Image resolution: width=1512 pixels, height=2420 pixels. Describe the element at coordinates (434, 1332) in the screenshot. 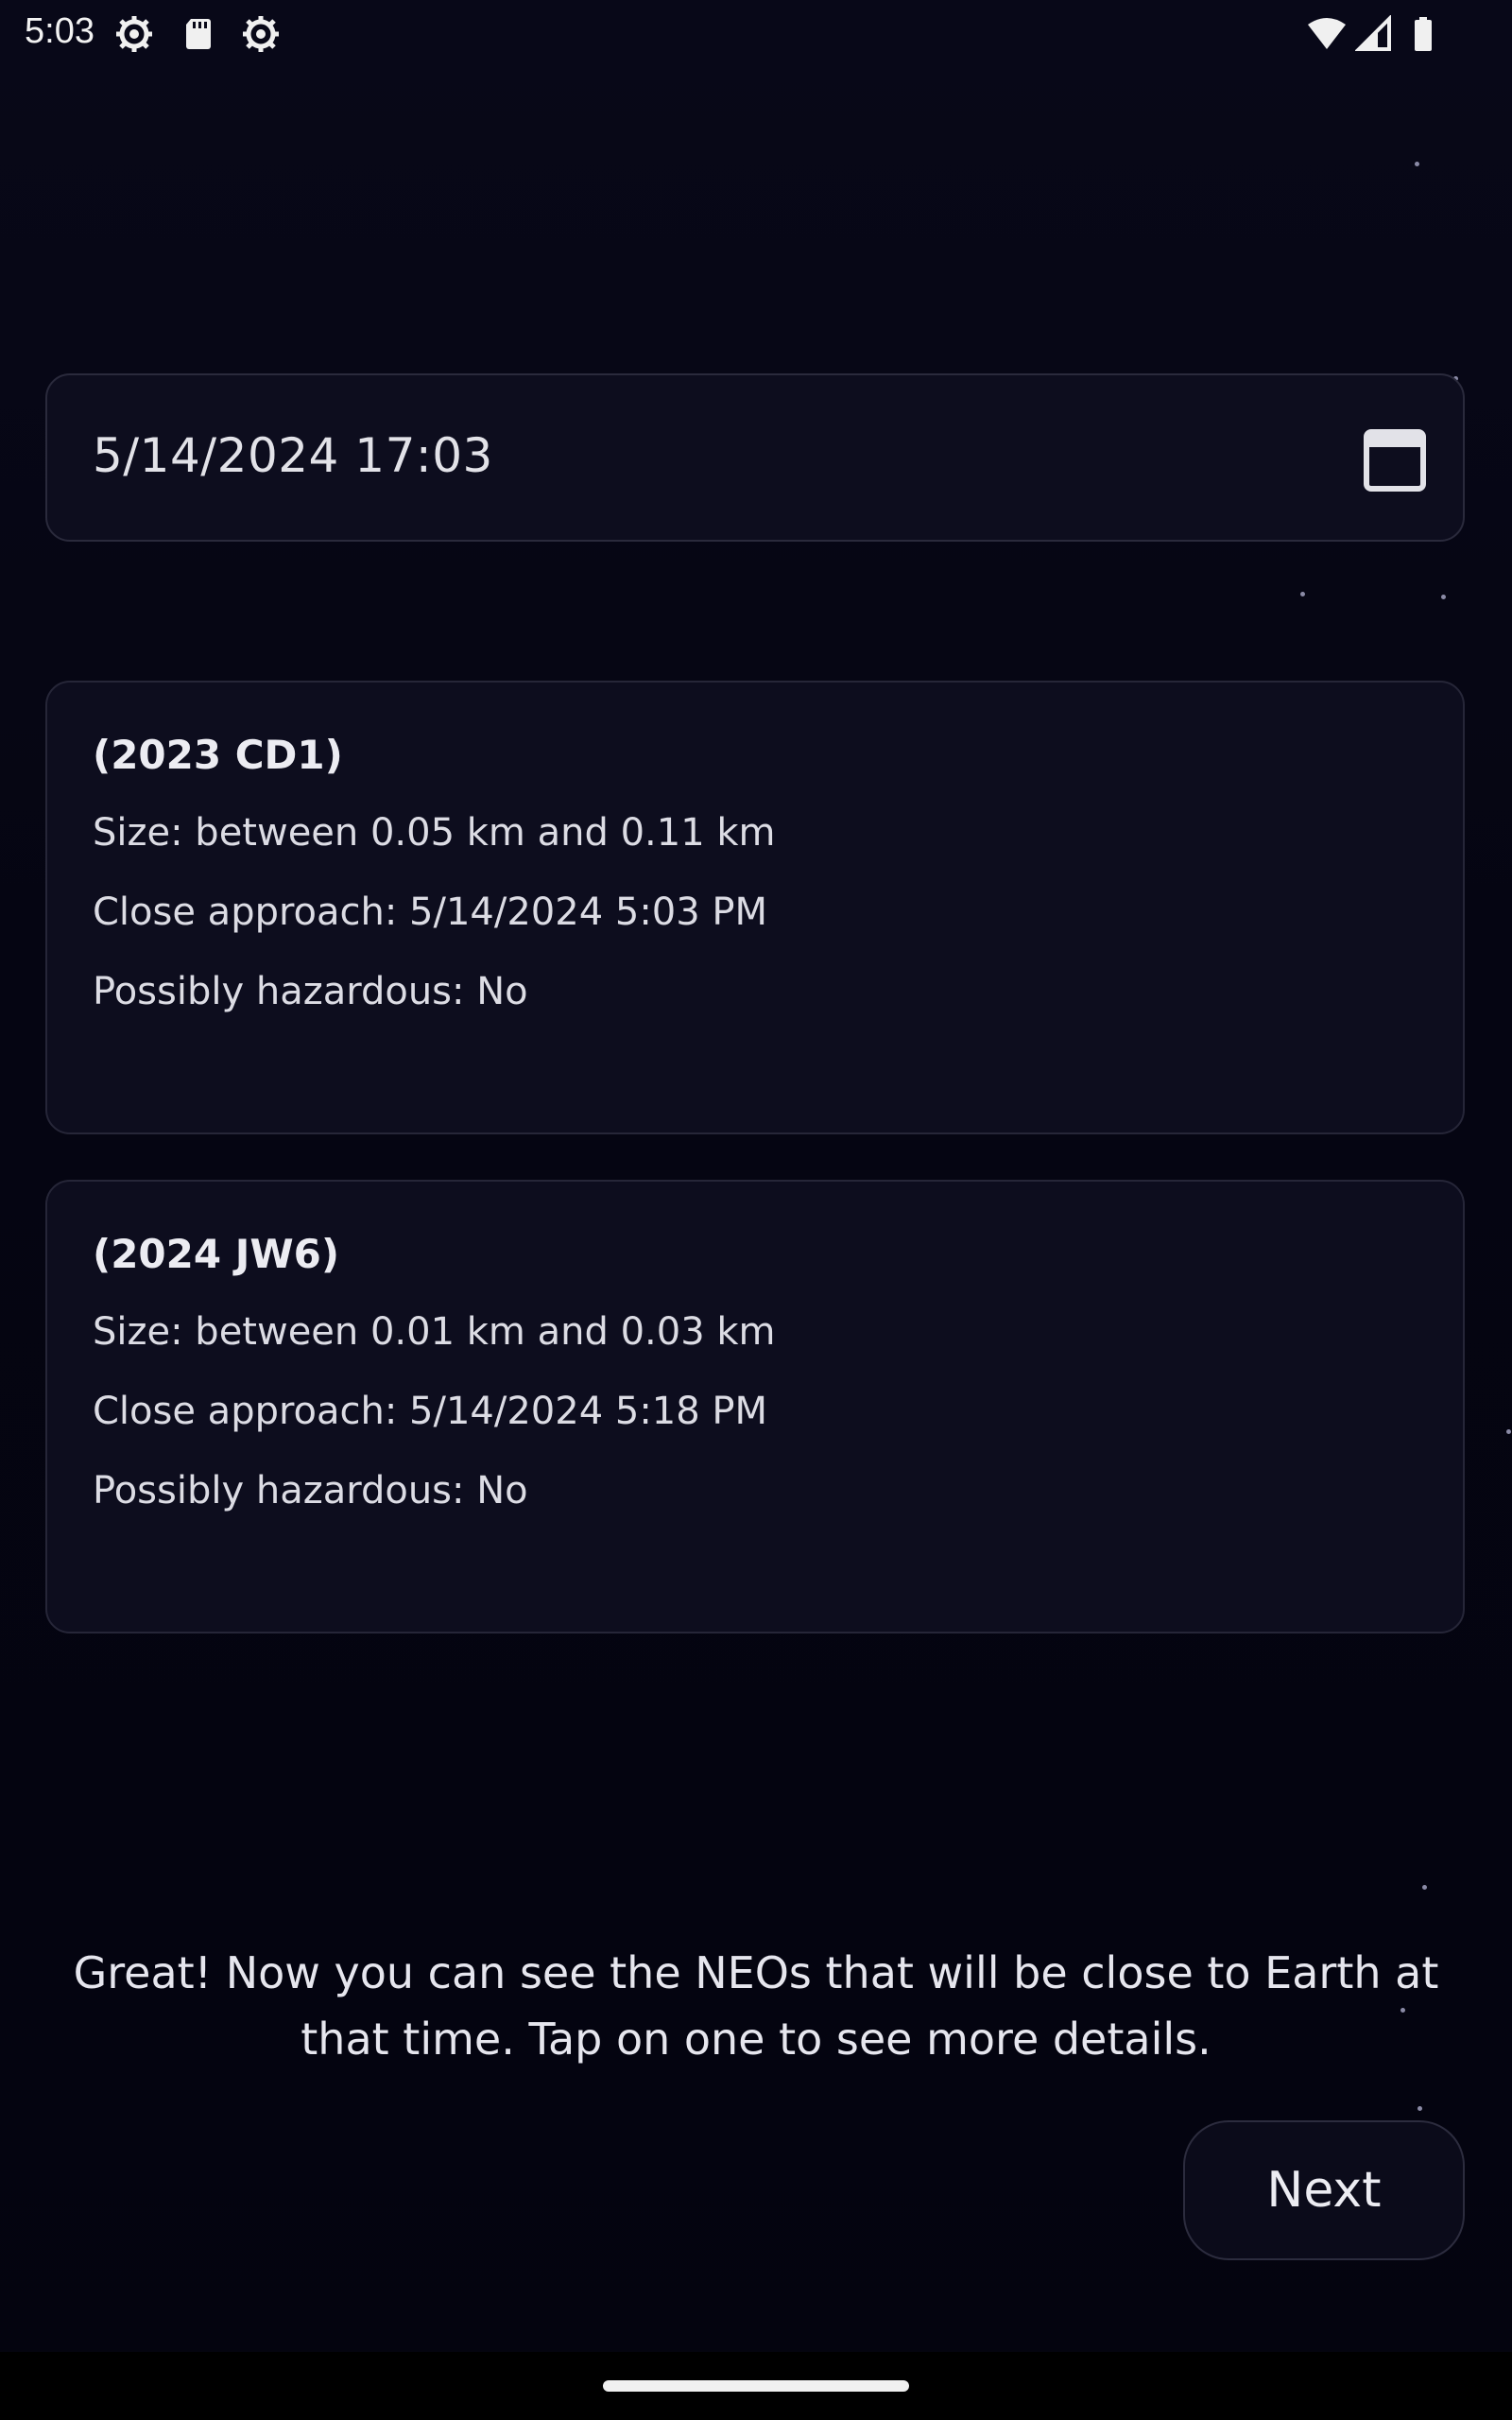

I see `neo-size: Size: between 0.01 km and 0.03 km` at that location.